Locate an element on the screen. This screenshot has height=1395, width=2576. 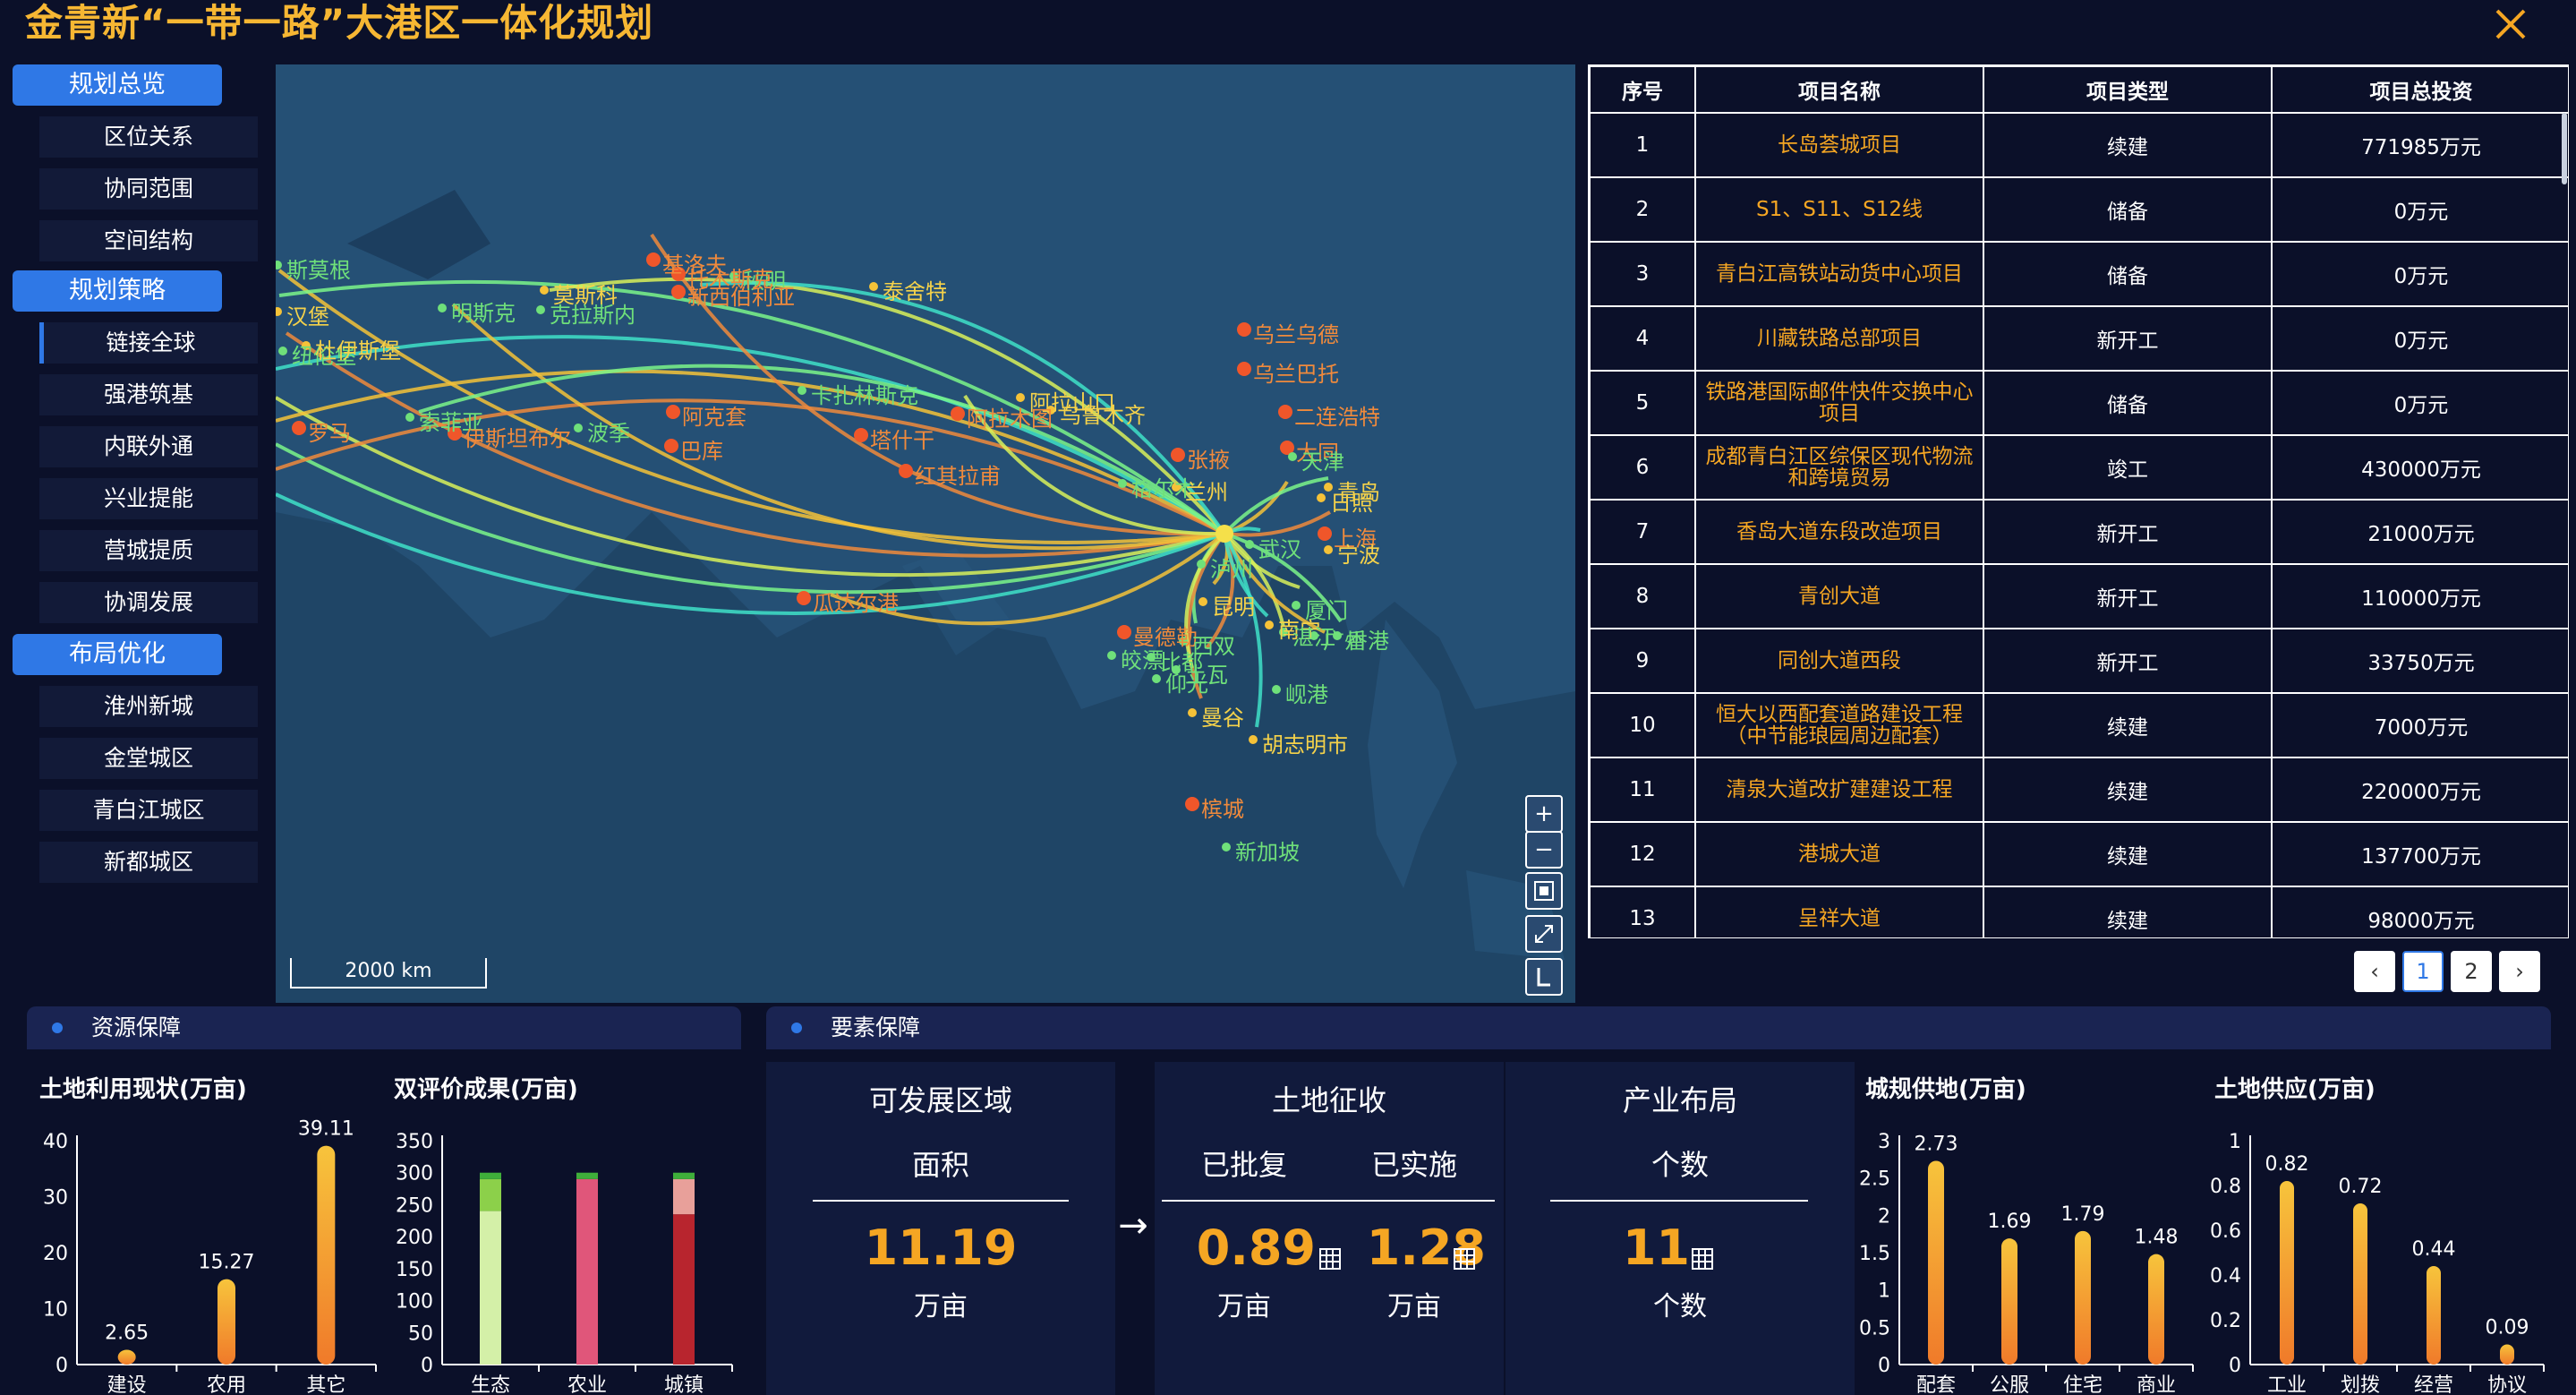
pagination-page-2: 2 is located at coordinates (2471, 971).